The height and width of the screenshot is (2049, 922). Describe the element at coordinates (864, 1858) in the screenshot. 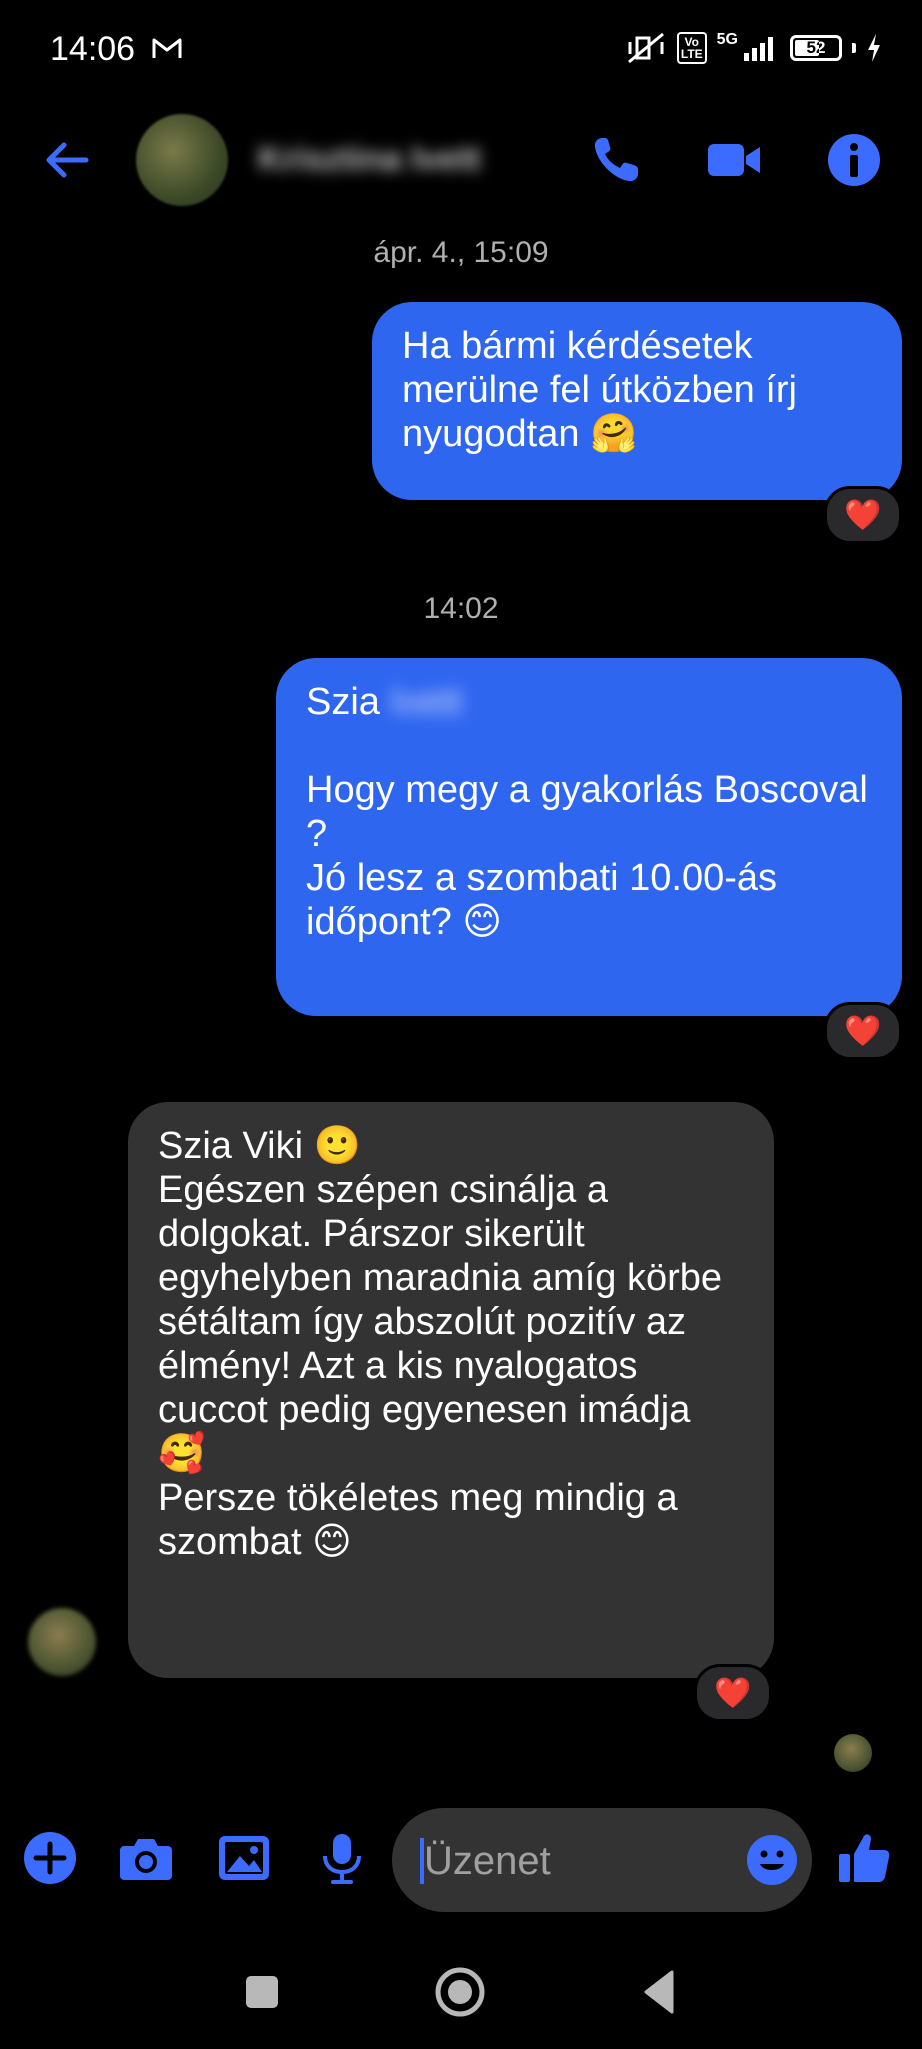

I see `thumbs-up-icon` at that location.